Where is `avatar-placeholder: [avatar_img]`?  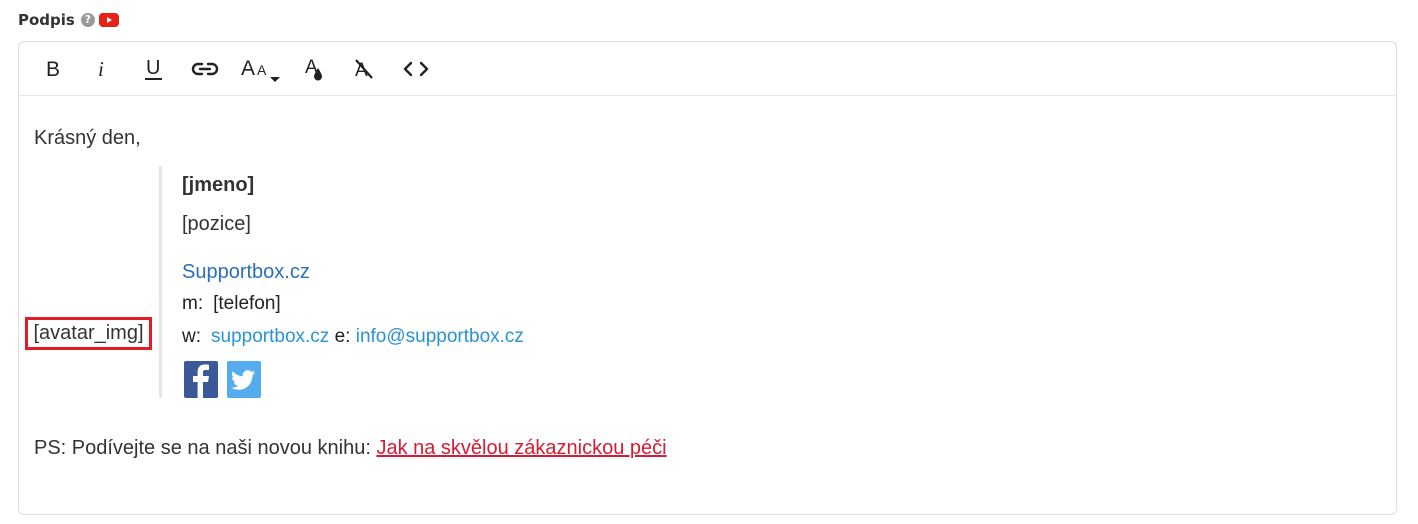 avatar-placeholder: [avatar_img] is located at coordinates (88, 333).